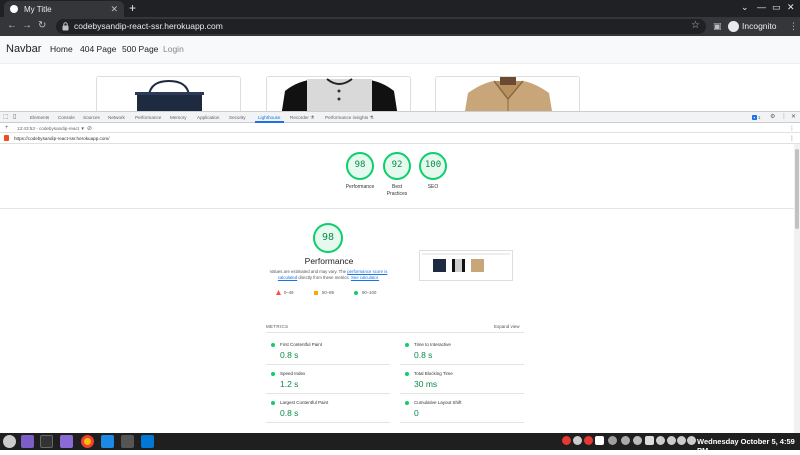 The height and width of the screenshot is (455, 800). Describe the element at coordinates (588, 440) in the screenshot. I see `tray-red-icon` at that location.